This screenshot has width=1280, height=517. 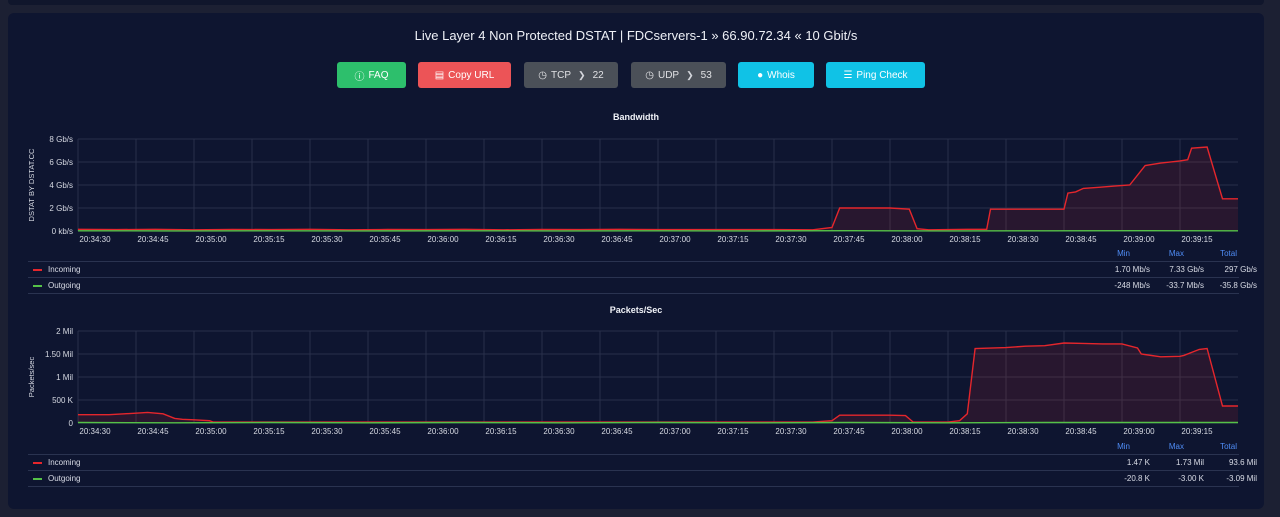 What do you see at coordinates (71, 423) in the screenshot?
I see `y-tick-label: 0` at bounding box center [71, 423].